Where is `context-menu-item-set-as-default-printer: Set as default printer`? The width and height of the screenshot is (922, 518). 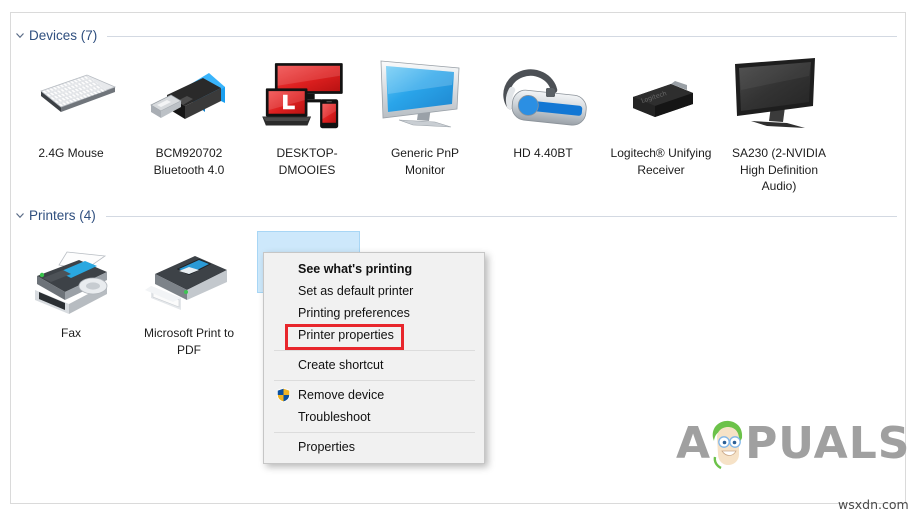
context-menu-item-set-as-default-printer: Set as default printer is located at coordinates (374, 291).